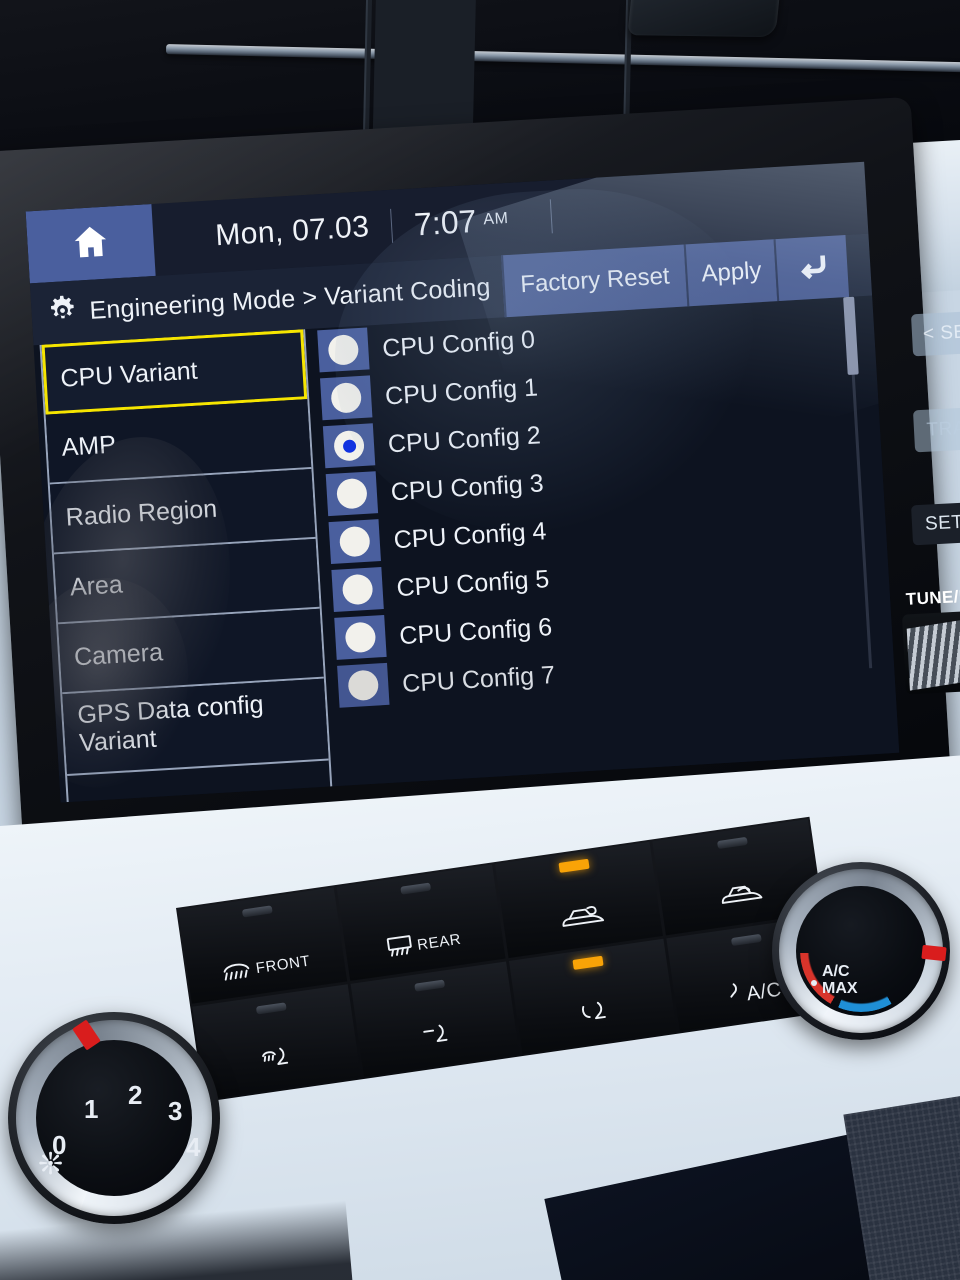 Image resolution: width=960 pixels, height=1280 pixels. What do you see at coordinates (595, 1015) in the screenshot?
I see `airflow-face-feet-icon` at bounding box center [595, 1015].